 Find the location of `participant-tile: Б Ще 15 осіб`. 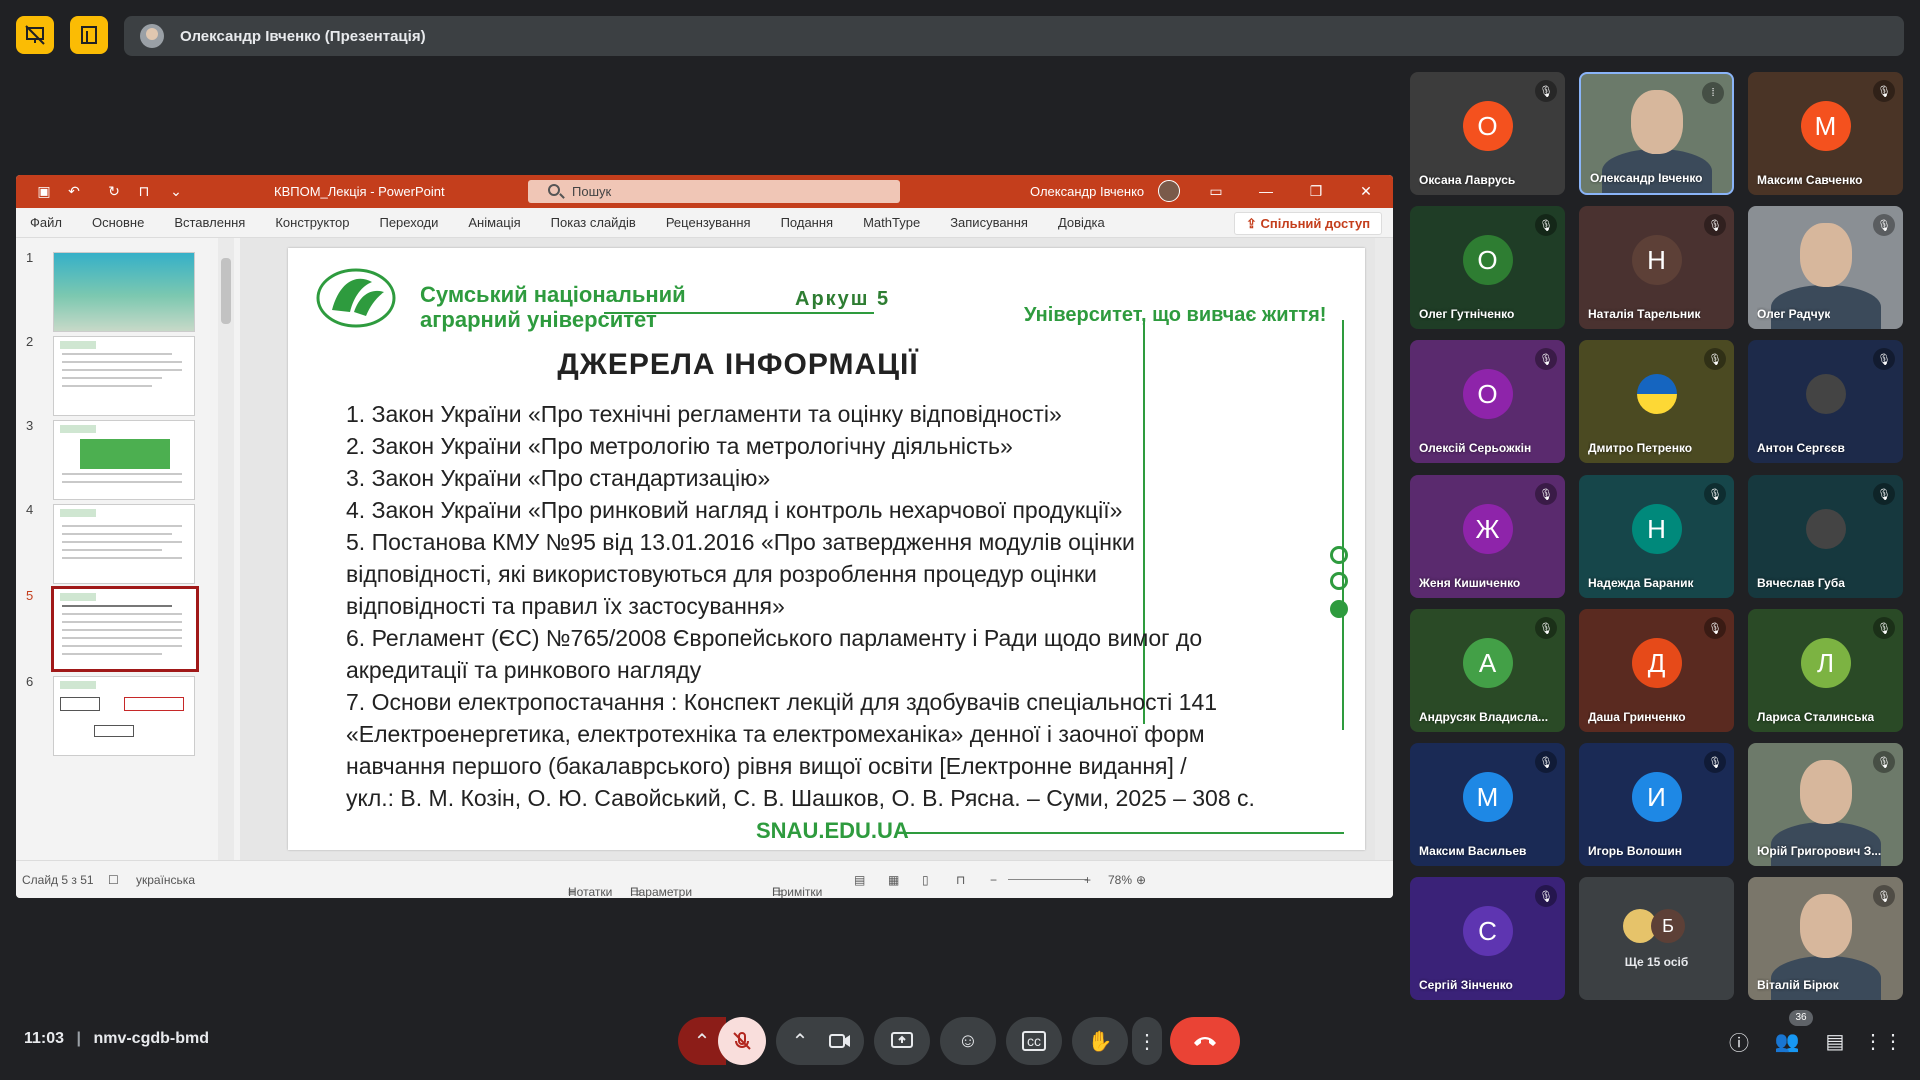

participant-tile: Б Ще 15 осіб is located at coordinates (1656, 938).